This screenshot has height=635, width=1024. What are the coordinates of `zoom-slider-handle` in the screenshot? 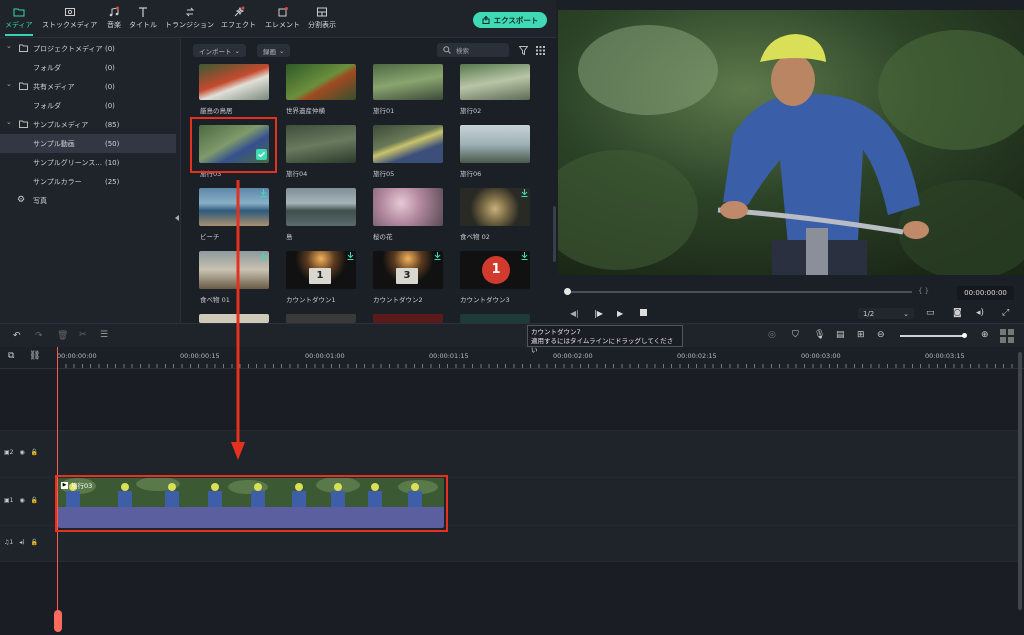 It's located at (964, 335).